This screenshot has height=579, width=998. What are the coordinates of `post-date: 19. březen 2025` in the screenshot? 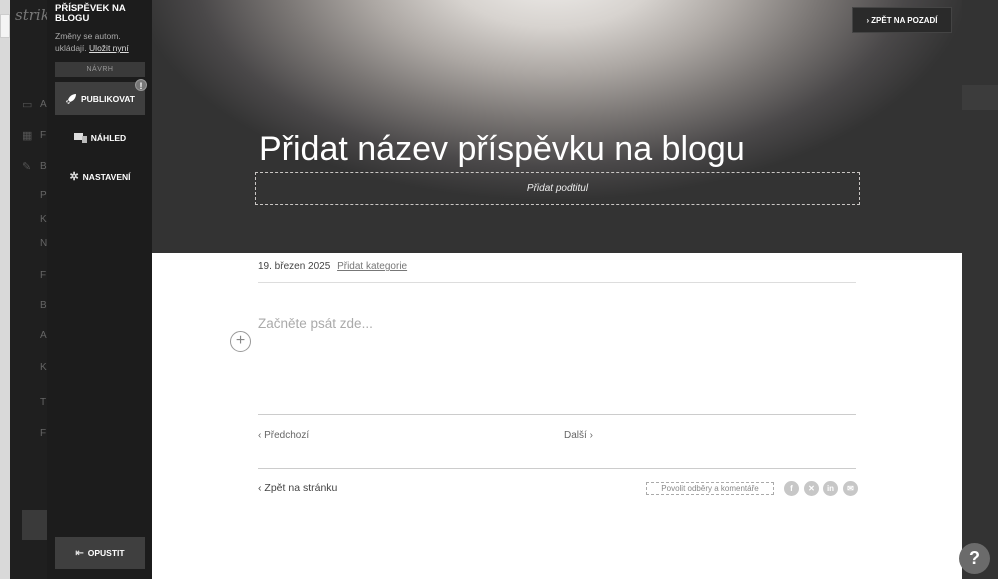 It's located at (294, 266).